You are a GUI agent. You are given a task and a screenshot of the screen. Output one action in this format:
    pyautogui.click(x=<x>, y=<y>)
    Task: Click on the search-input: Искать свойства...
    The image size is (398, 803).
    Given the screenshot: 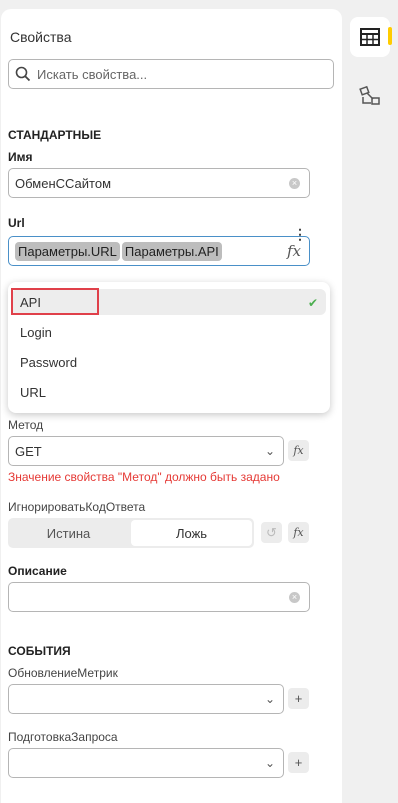 What is the action you would take?
    pyautogui.click(x=171, y=74)
    